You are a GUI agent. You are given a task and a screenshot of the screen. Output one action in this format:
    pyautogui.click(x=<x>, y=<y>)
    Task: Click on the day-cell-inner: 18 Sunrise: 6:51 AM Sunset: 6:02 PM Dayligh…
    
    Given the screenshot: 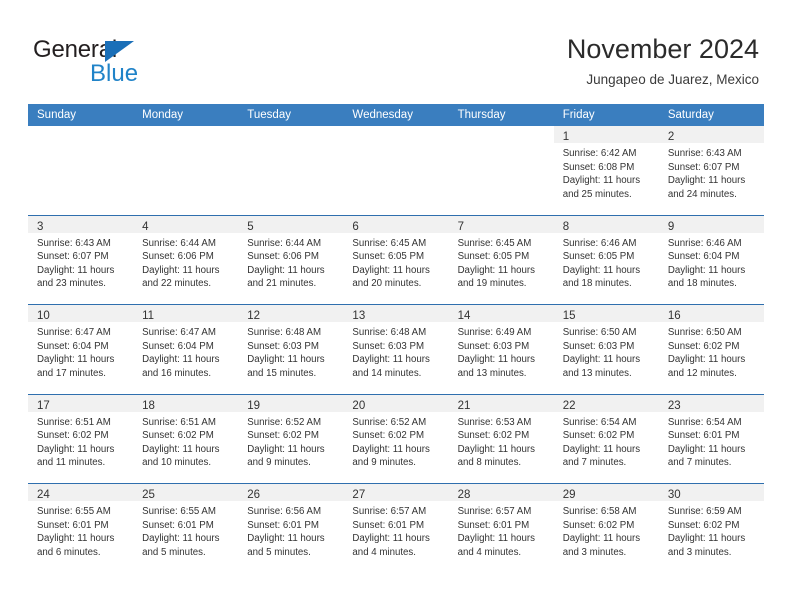 What is the action you would take?
    pyautogui.click(x=186, y=439)
    